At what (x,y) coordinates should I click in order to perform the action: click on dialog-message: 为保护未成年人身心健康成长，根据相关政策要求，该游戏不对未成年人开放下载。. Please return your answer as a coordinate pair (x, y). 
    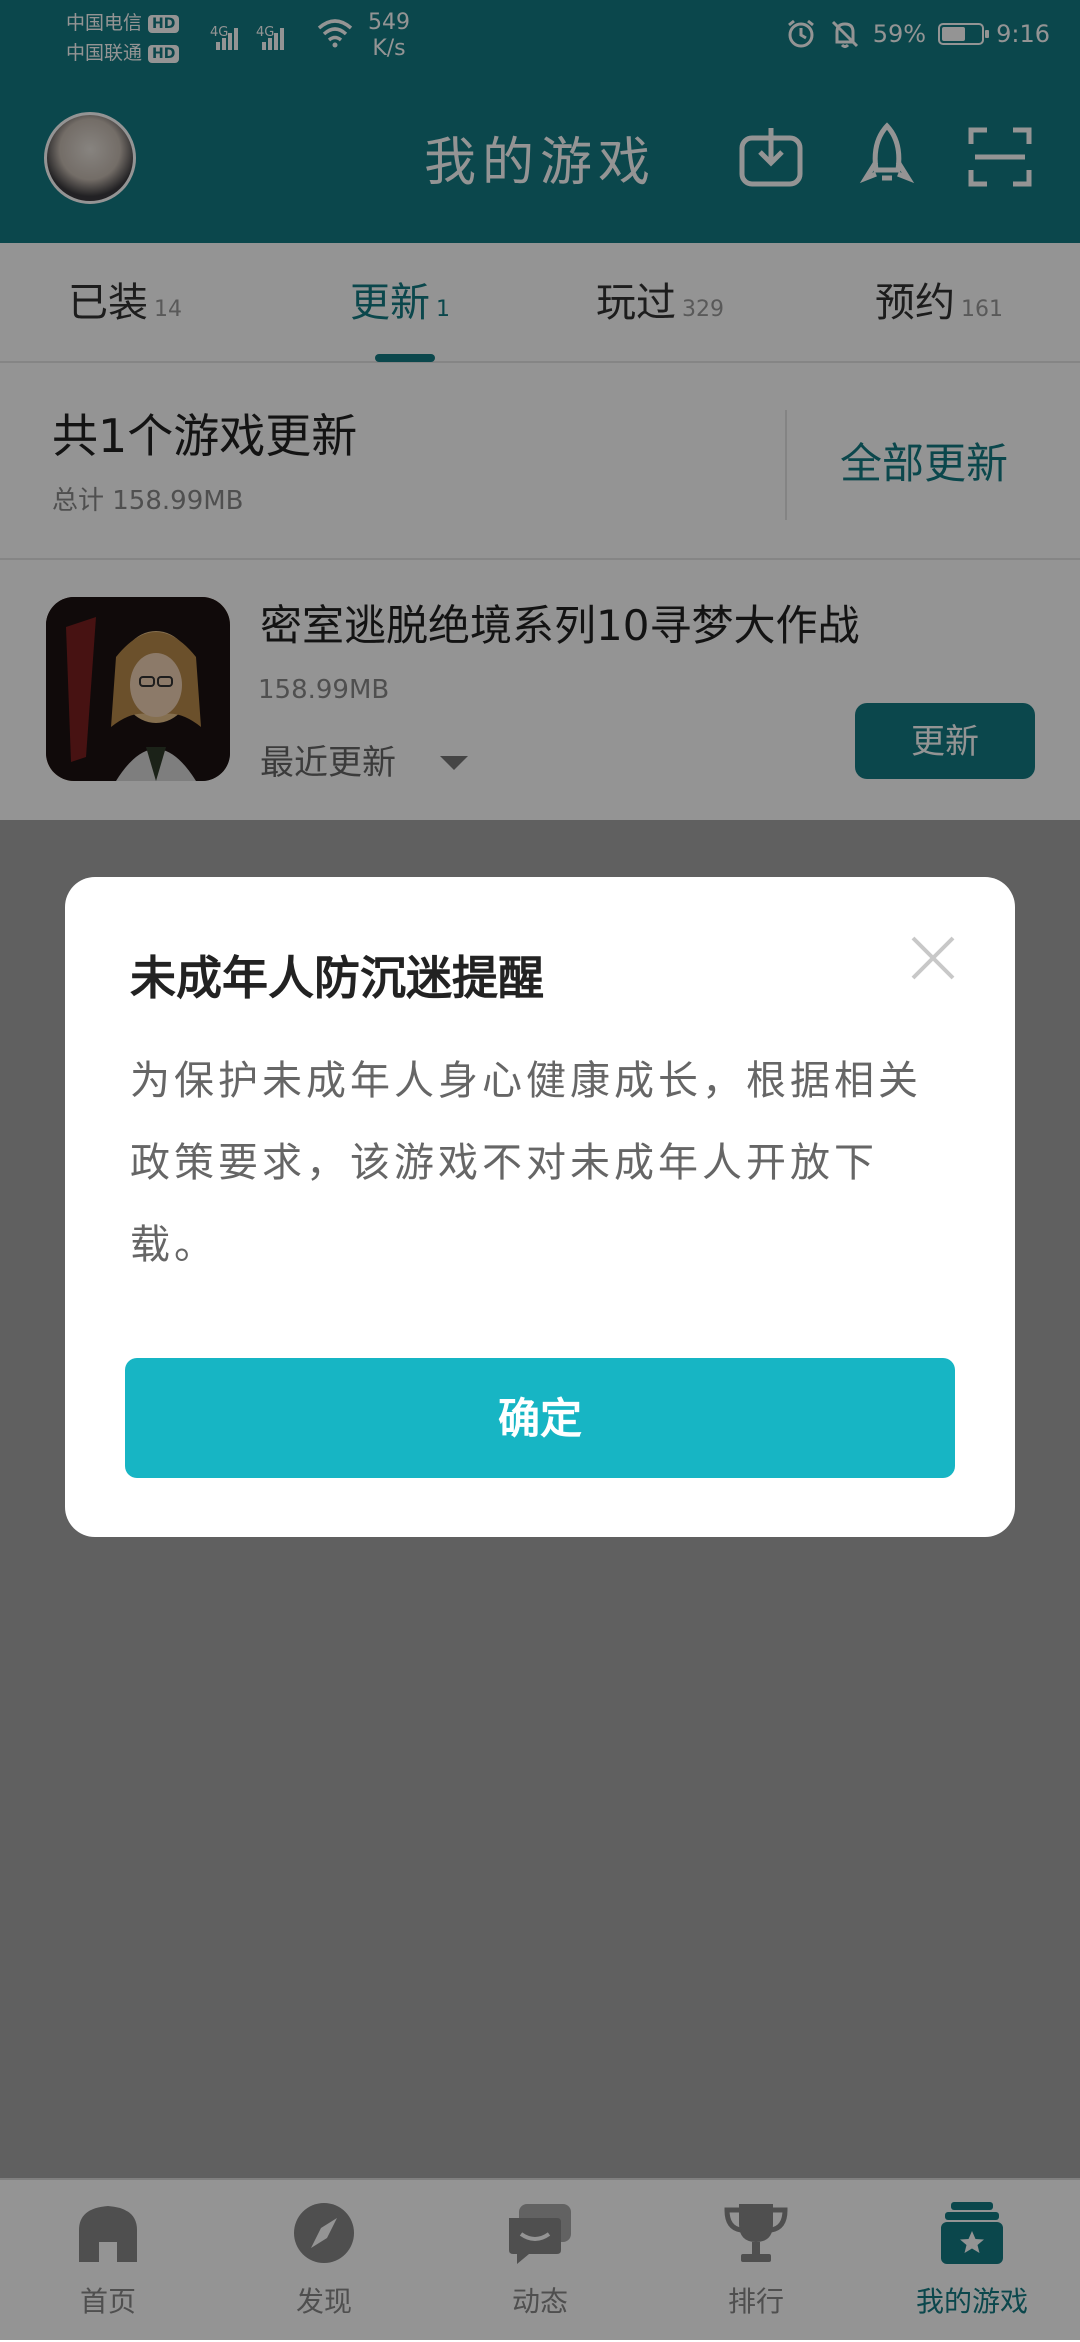
    Looking at the image, I should click on (526, 1163).